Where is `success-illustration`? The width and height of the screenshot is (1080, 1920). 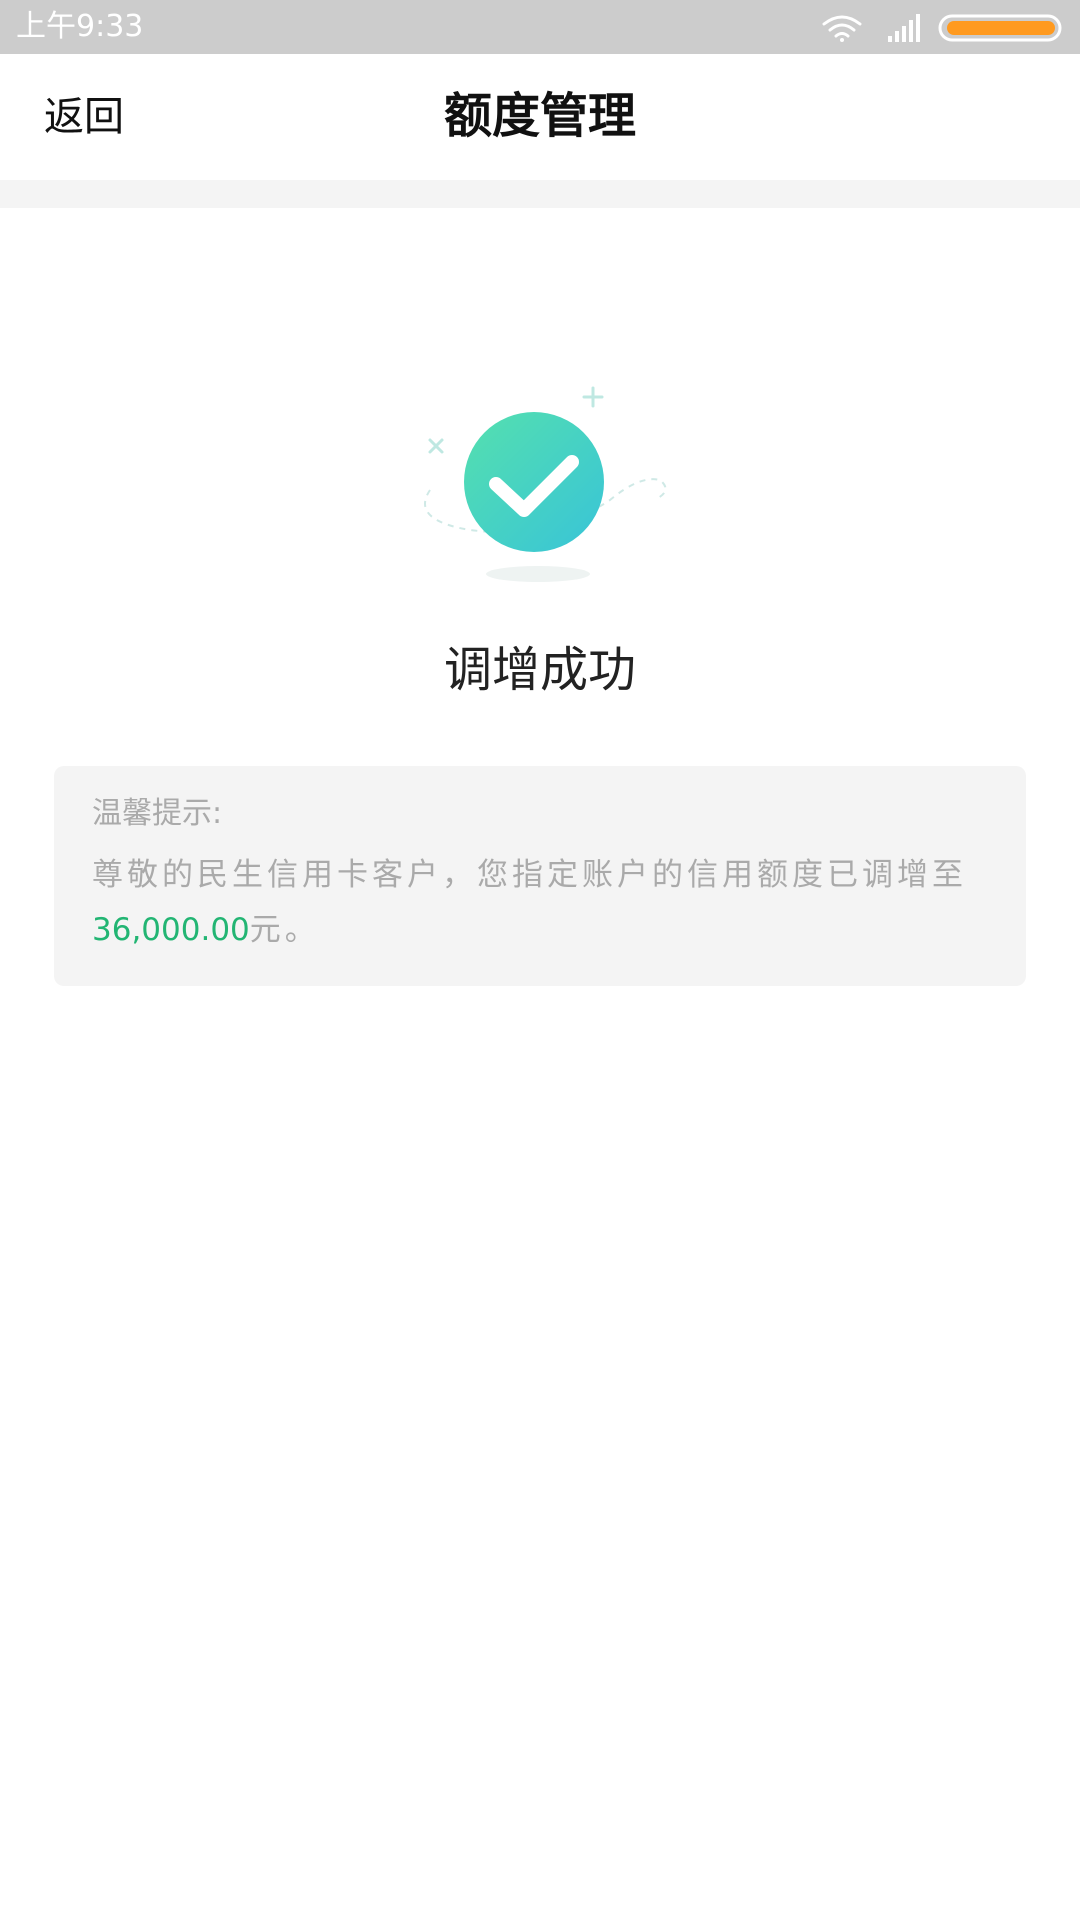
success-illustration is located at coordinates (540, 490).